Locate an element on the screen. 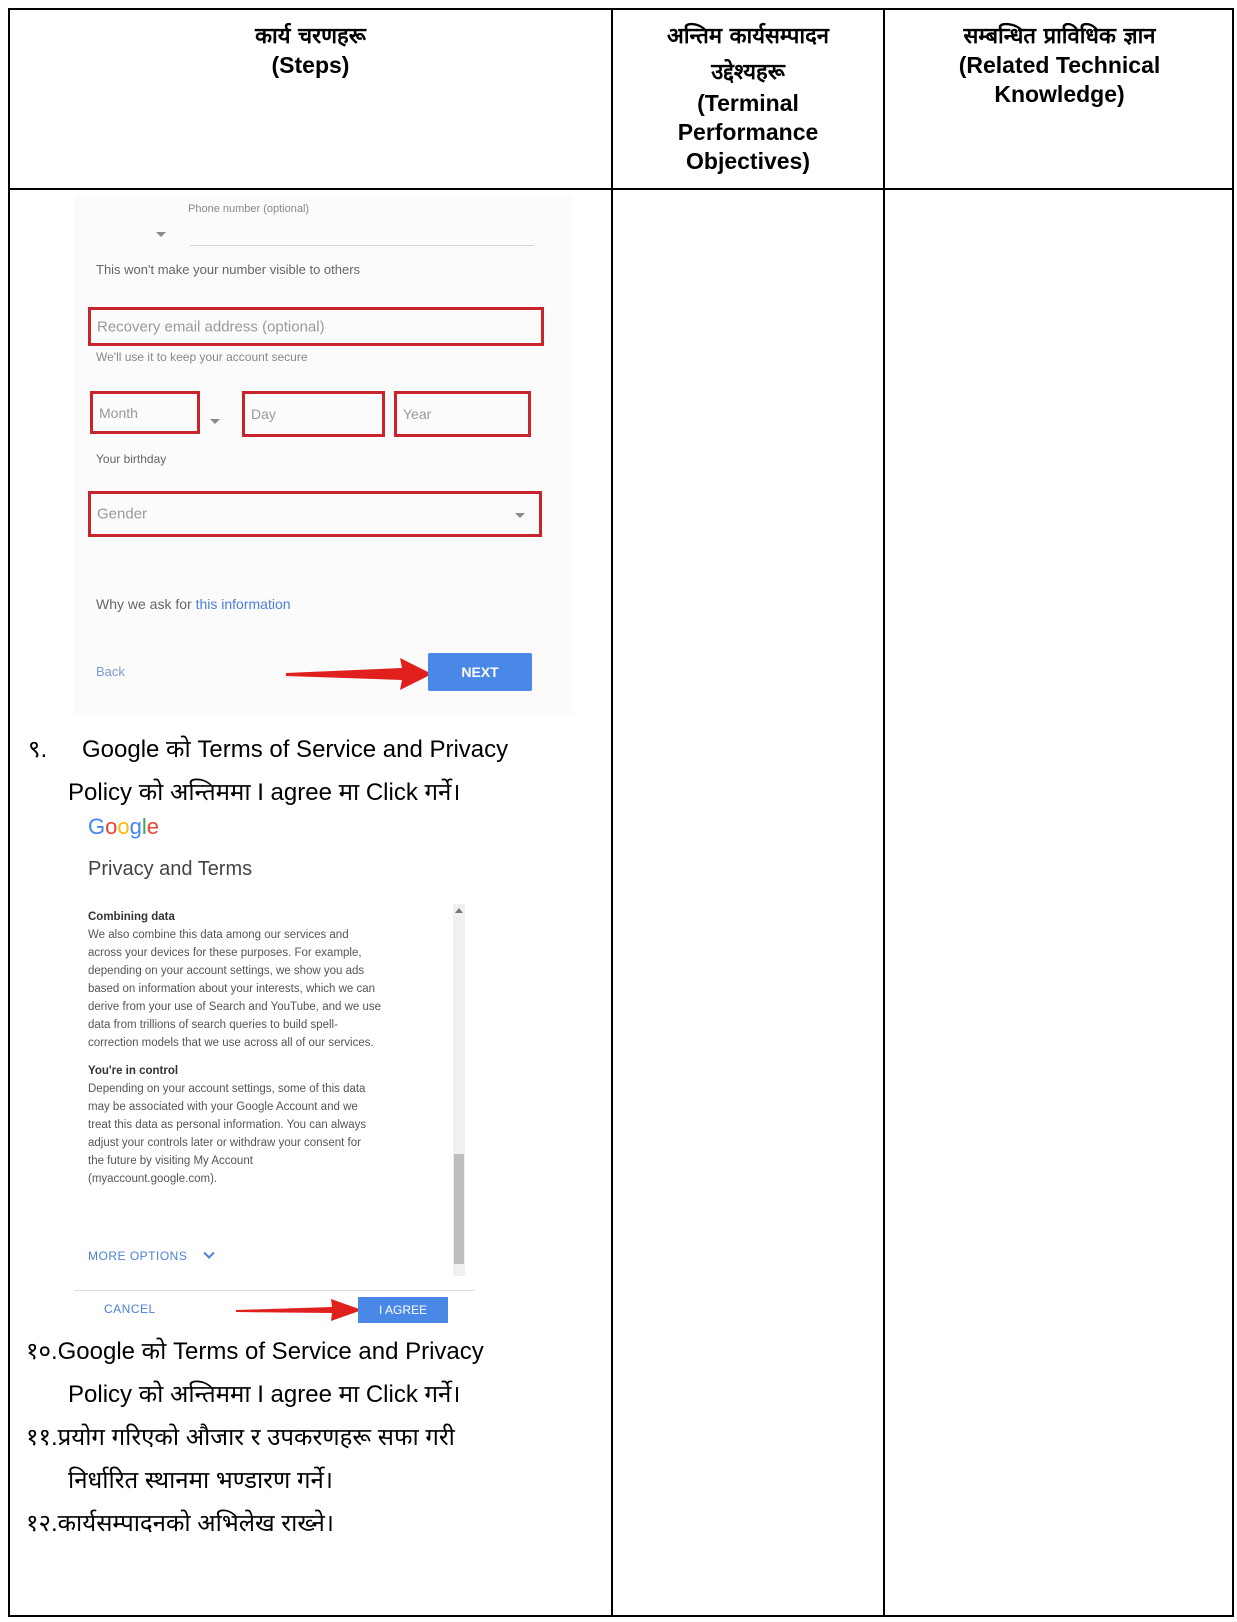  more-options-button: MORE OPTIONS is located at coordinates (151, 1255).